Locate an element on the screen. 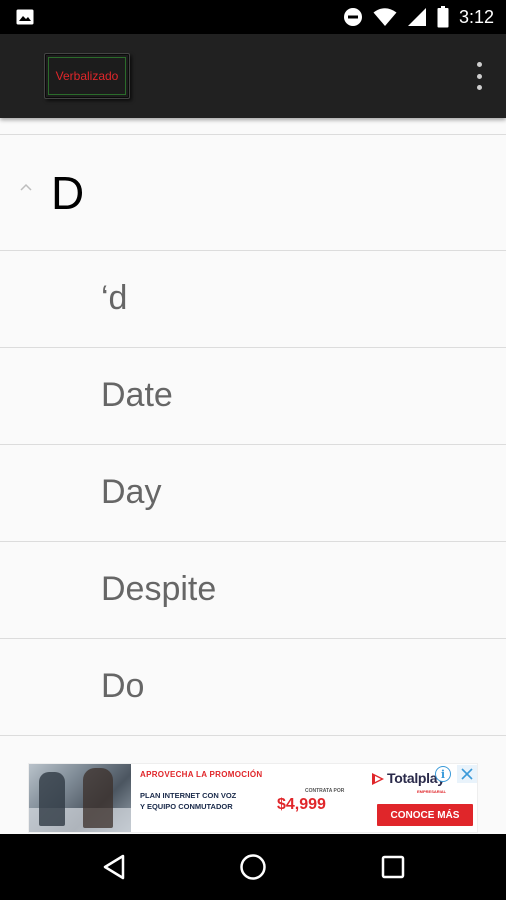 The height and width of the screenshot is (900, 506). status-icons: 3:12 is located at coordinates (418, 17).